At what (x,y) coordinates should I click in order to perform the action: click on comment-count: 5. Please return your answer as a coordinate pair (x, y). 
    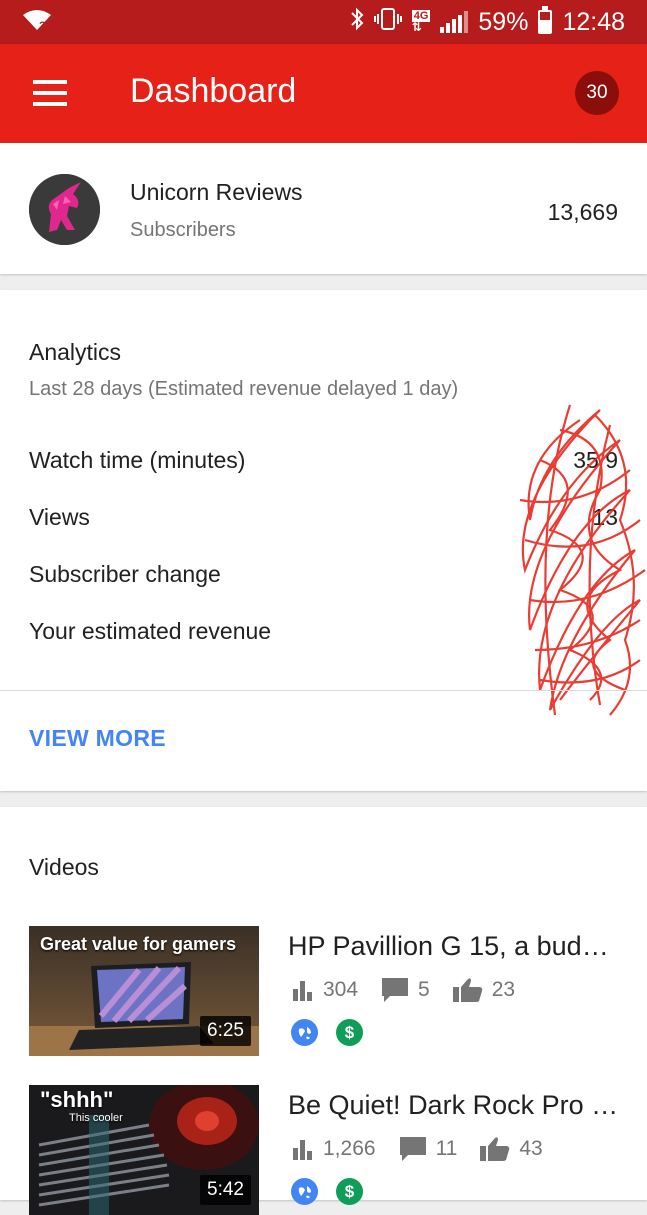
    Looking at the image, I should click on (424, 989).